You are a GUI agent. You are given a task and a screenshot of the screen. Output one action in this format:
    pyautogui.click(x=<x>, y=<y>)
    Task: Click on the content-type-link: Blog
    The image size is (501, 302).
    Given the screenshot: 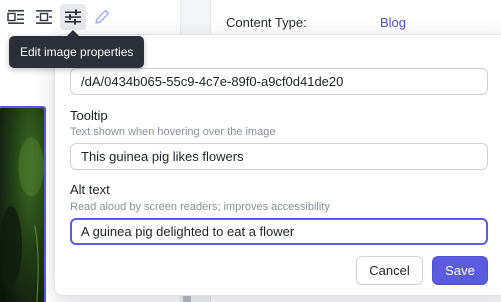 What is the action you would take?
    pyautogui.click(x=393, y=22)
    